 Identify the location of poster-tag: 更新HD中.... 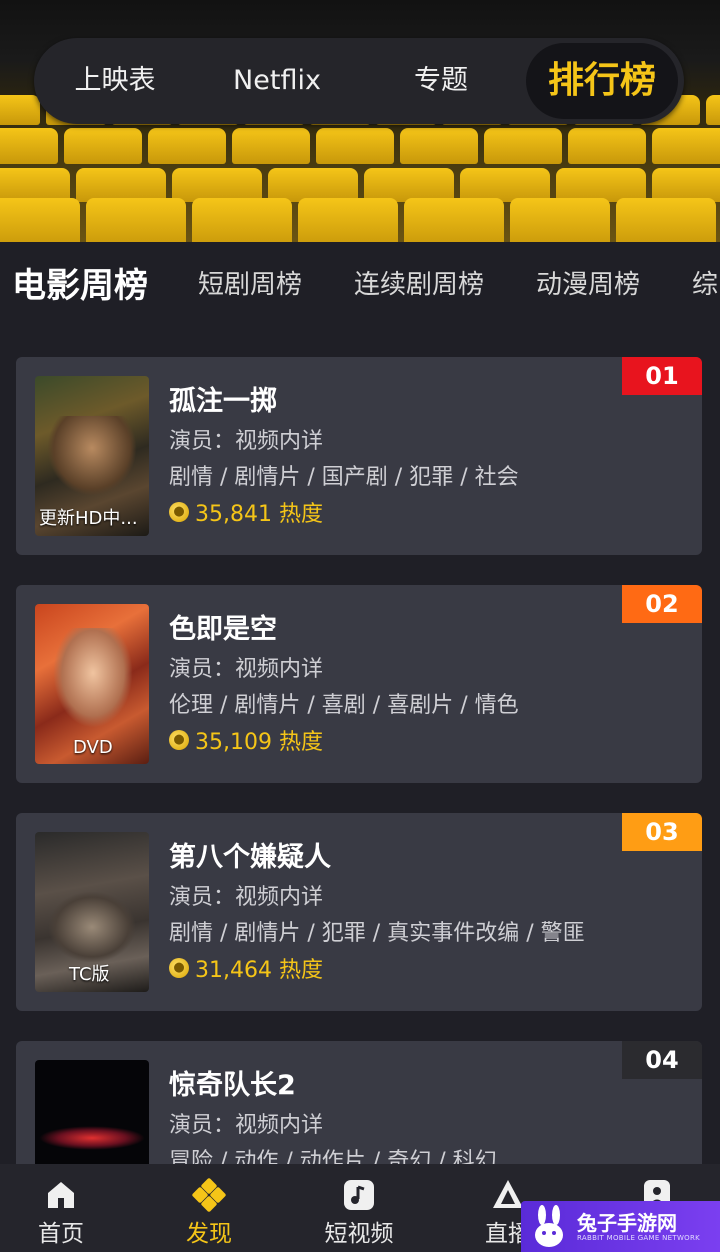
(88, 518).